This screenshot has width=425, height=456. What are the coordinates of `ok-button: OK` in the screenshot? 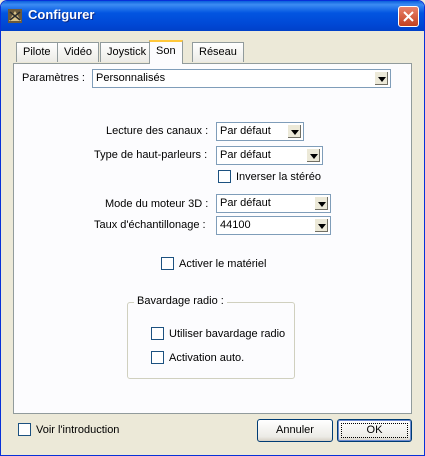 It's located at (374, 430).